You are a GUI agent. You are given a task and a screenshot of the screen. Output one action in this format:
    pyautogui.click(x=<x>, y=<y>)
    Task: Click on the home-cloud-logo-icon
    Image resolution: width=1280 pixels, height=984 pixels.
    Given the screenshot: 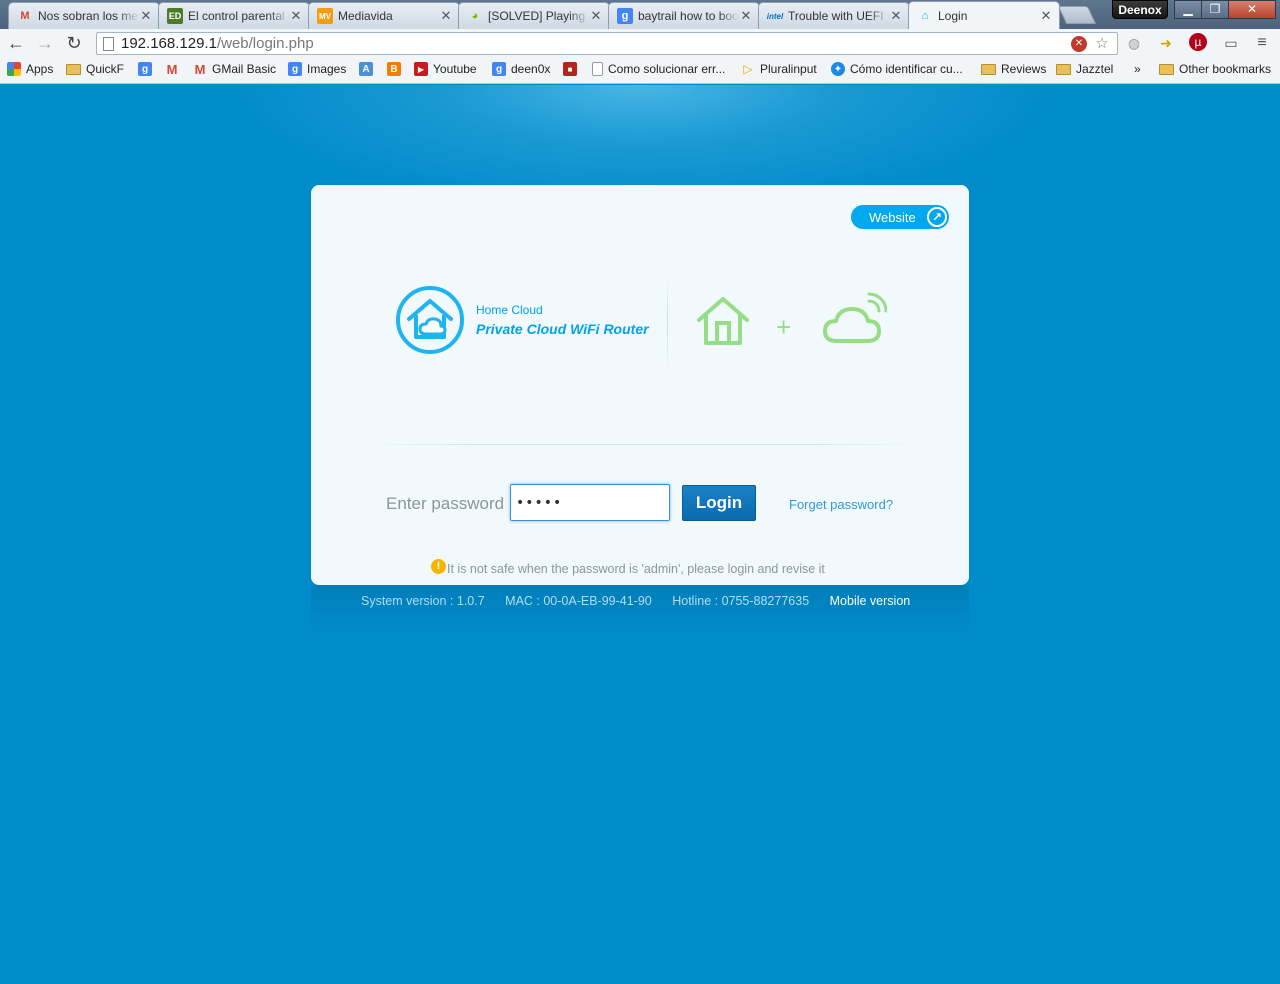 What is the action you would take?
    pyautogui.click(x=430, y=320)
    